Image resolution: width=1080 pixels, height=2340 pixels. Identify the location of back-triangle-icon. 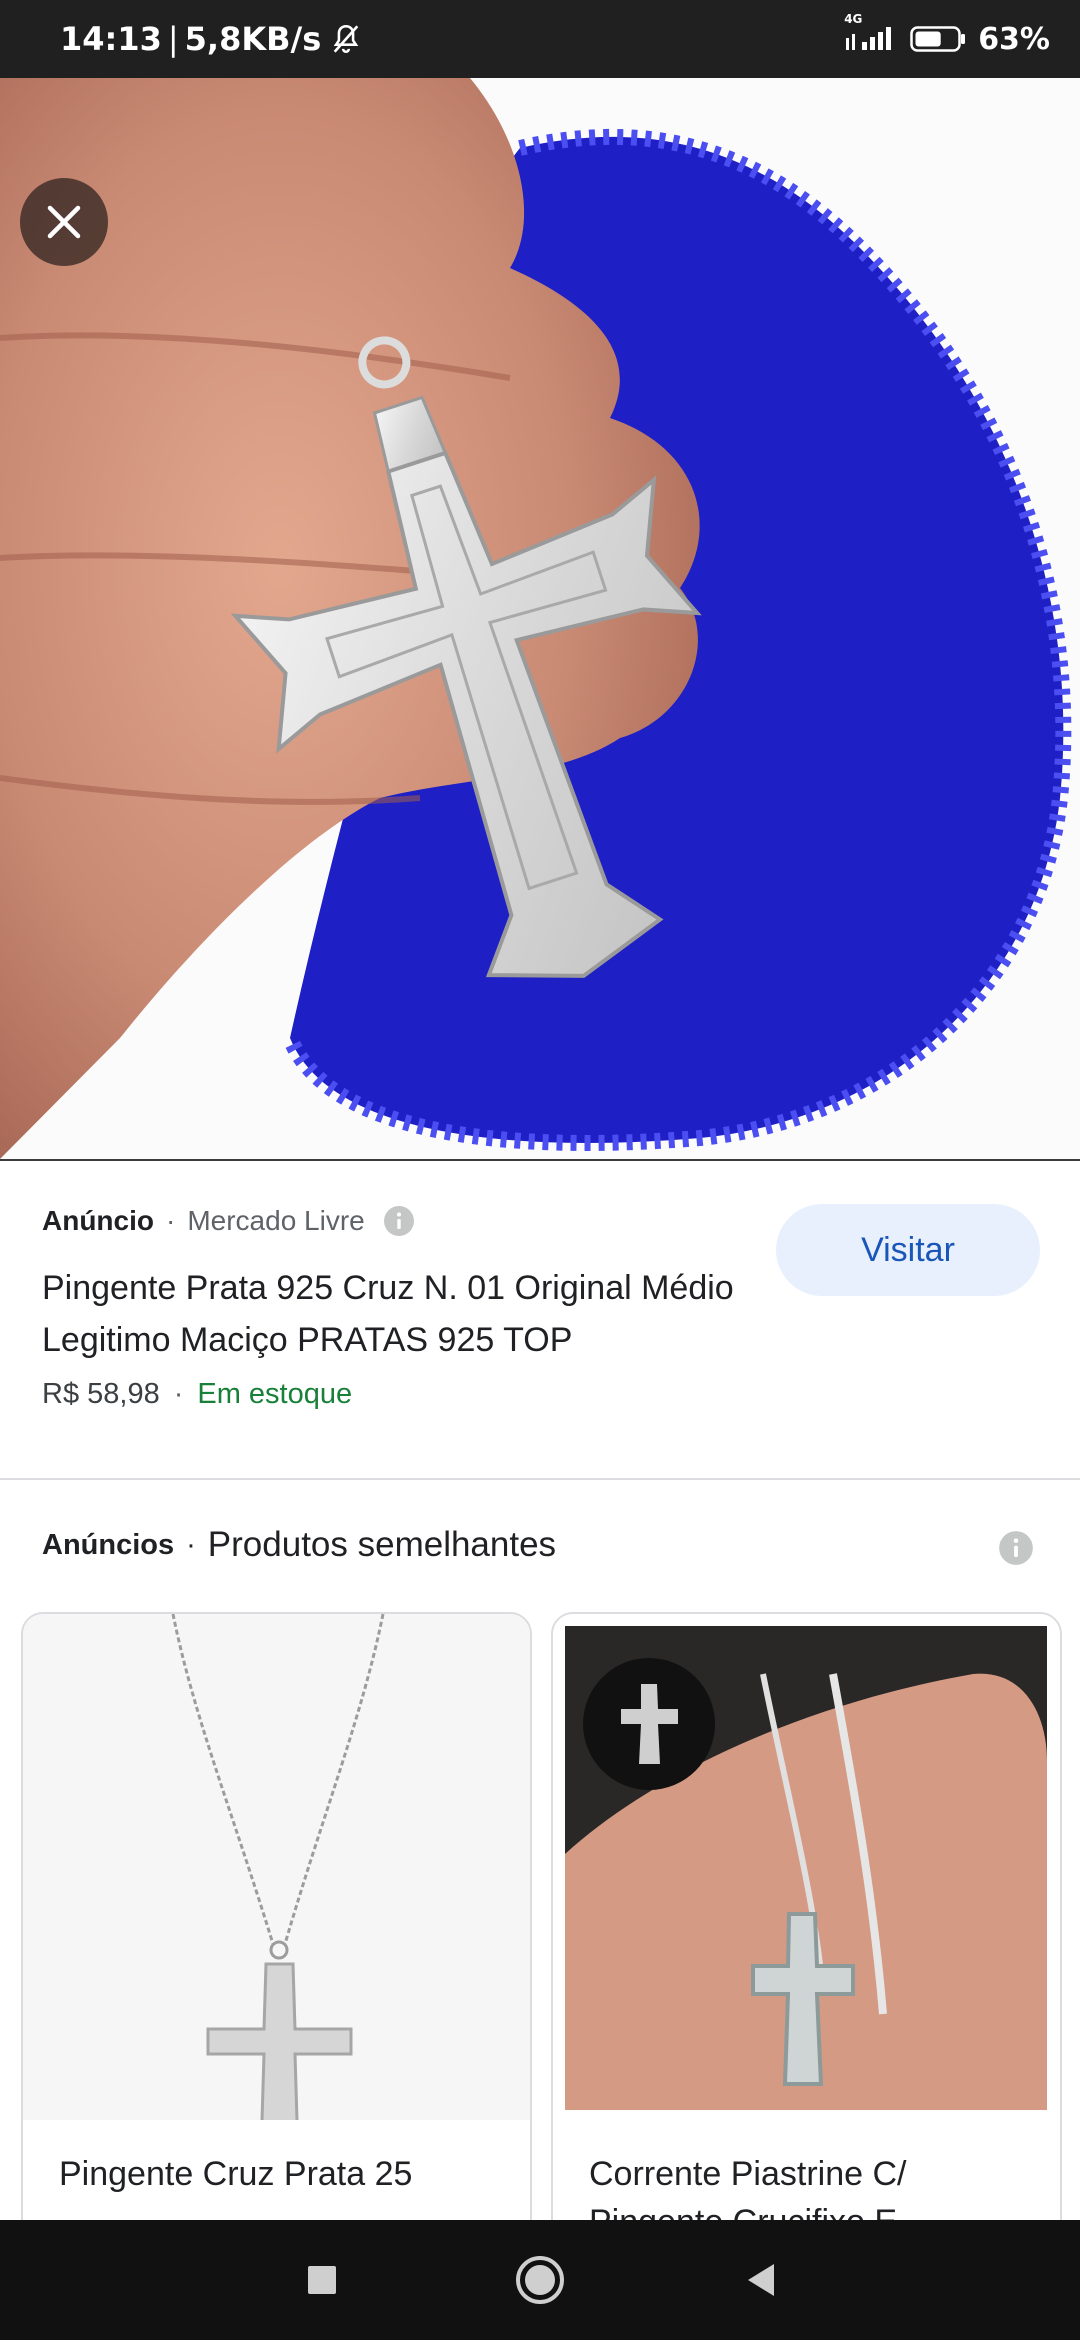
(762, 2280).